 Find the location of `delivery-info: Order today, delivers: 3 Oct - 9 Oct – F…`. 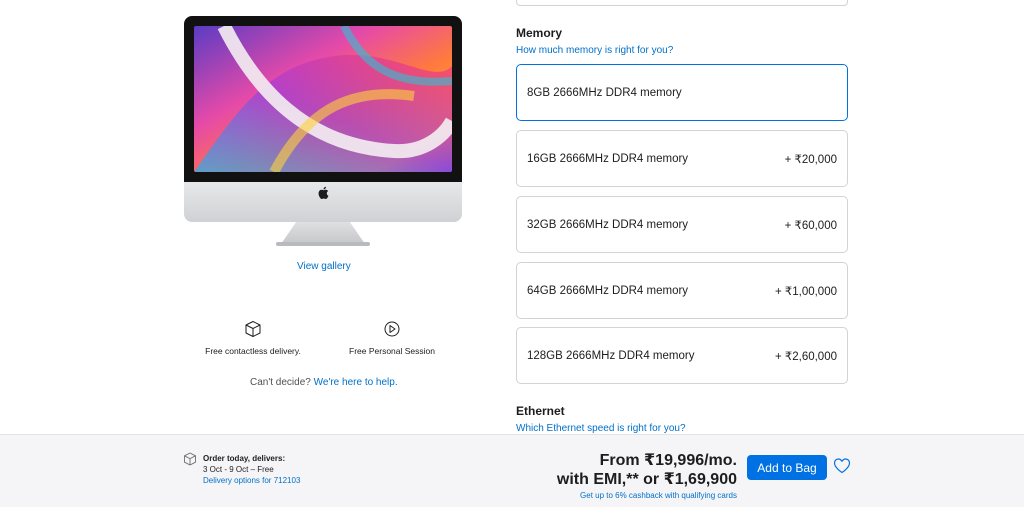

delivery-info: Order today, delivers: 3 Oct - 9 Oct – F… is located at coordinates (251, 469).